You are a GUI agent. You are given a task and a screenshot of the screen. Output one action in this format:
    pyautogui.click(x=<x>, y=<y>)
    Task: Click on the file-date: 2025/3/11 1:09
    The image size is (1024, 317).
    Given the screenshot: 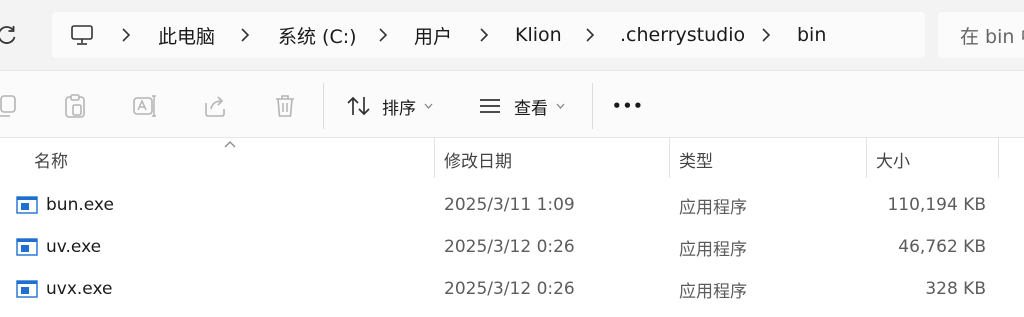 What is the action you would take?
    pyautogui.click(x=509, y=205)
    